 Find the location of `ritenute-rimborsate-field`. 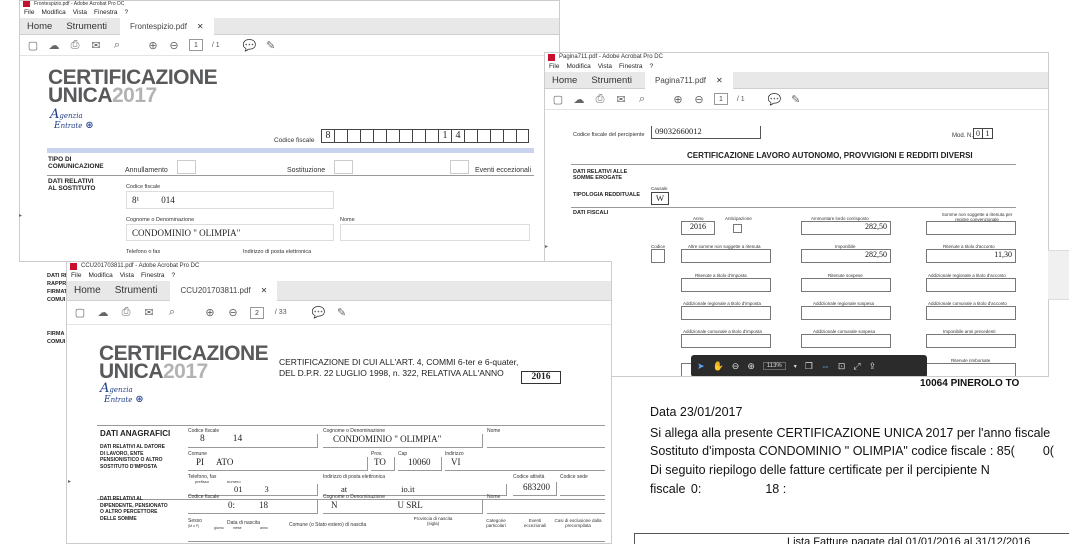

ritenute-rimborsate-field is located at coordinates (971, 369).